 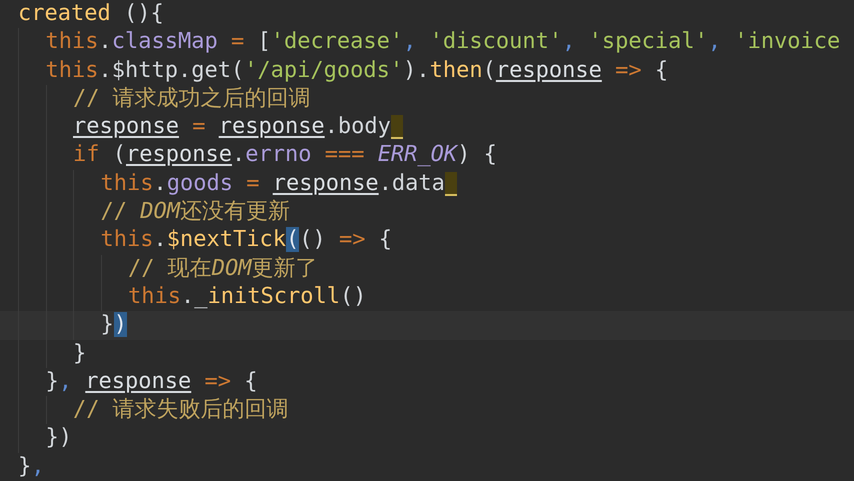 I want to click on code-line: if (response.errno === ERR_OK) {, so click(x=427, y=155).